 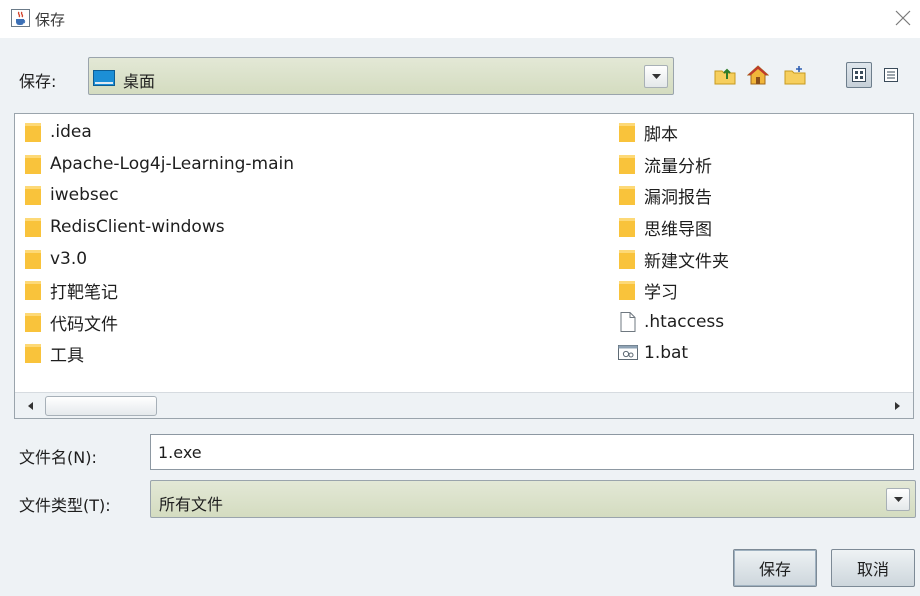 I want to click on list-item: .htaccess, so click(x=670, y=322).